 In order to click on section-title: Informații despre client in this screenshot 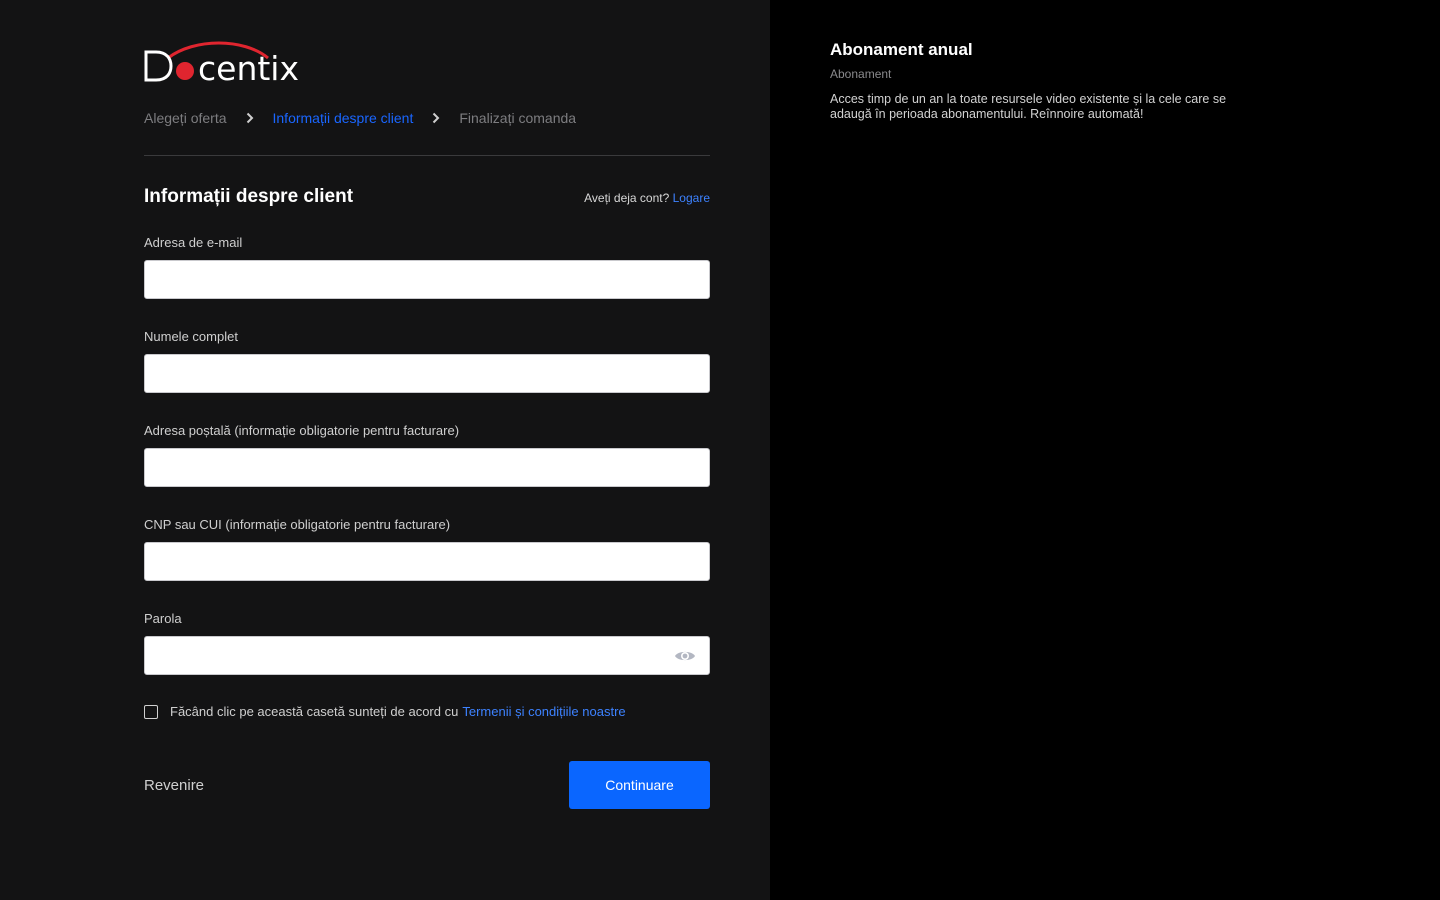, I will do `click(249, 196)`.